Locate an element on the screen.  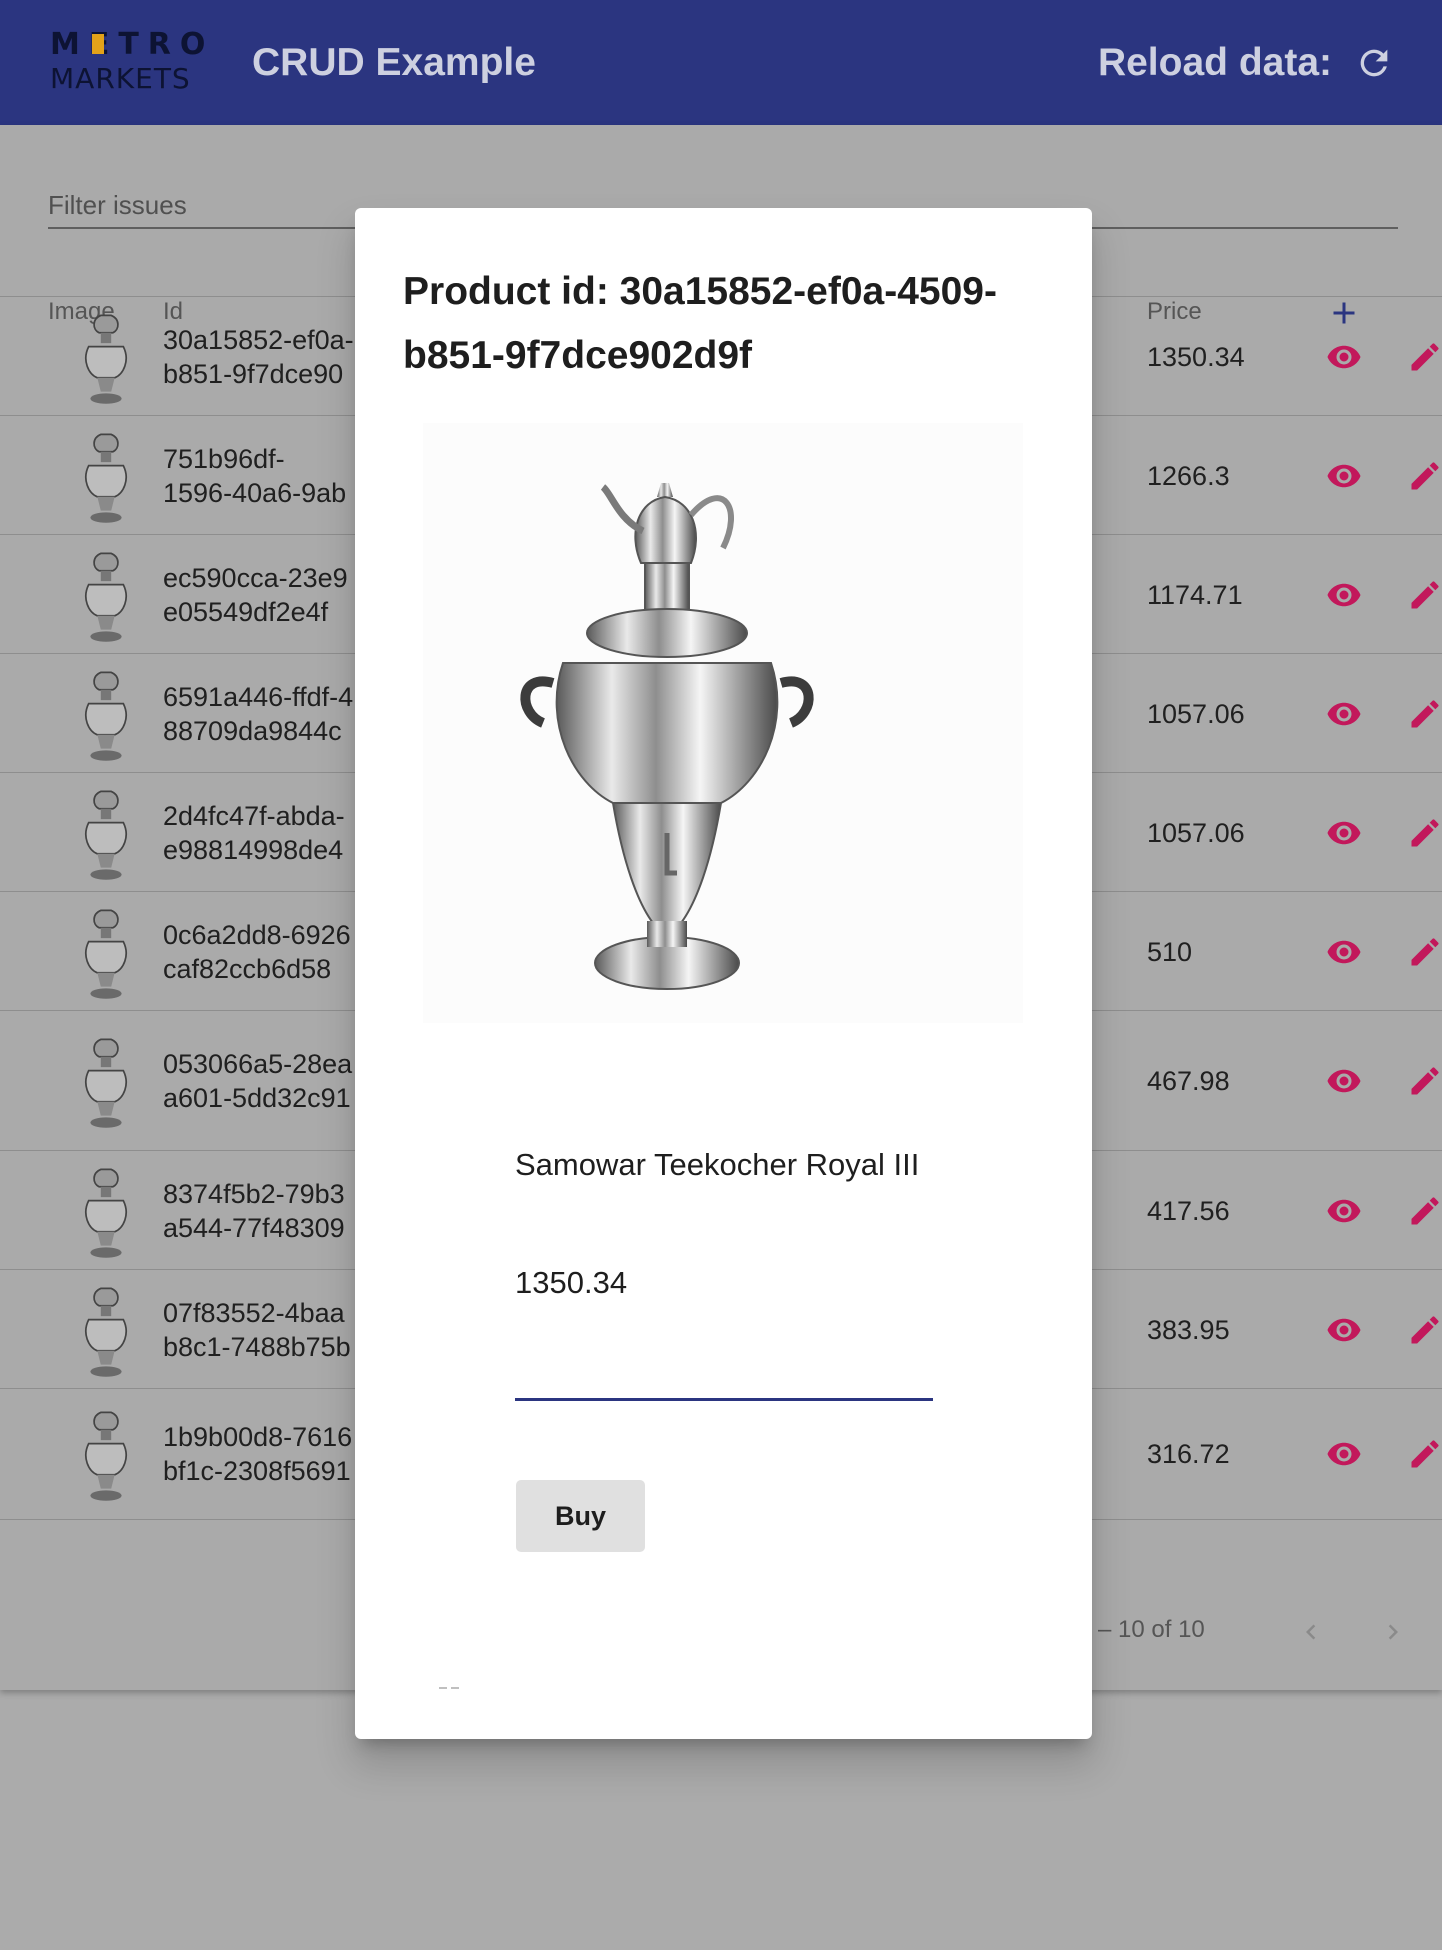
row-id: 751b96df- 1596-40a6-9ab is located at coordinates (254, 476).